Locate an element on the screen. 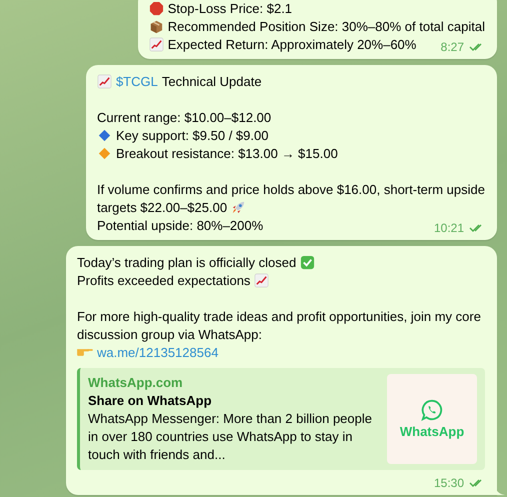 The height and width of the screenshot is (497, 507). message-text: Stop-Loss Price: $2.1 is located at coordinates (230, 8).